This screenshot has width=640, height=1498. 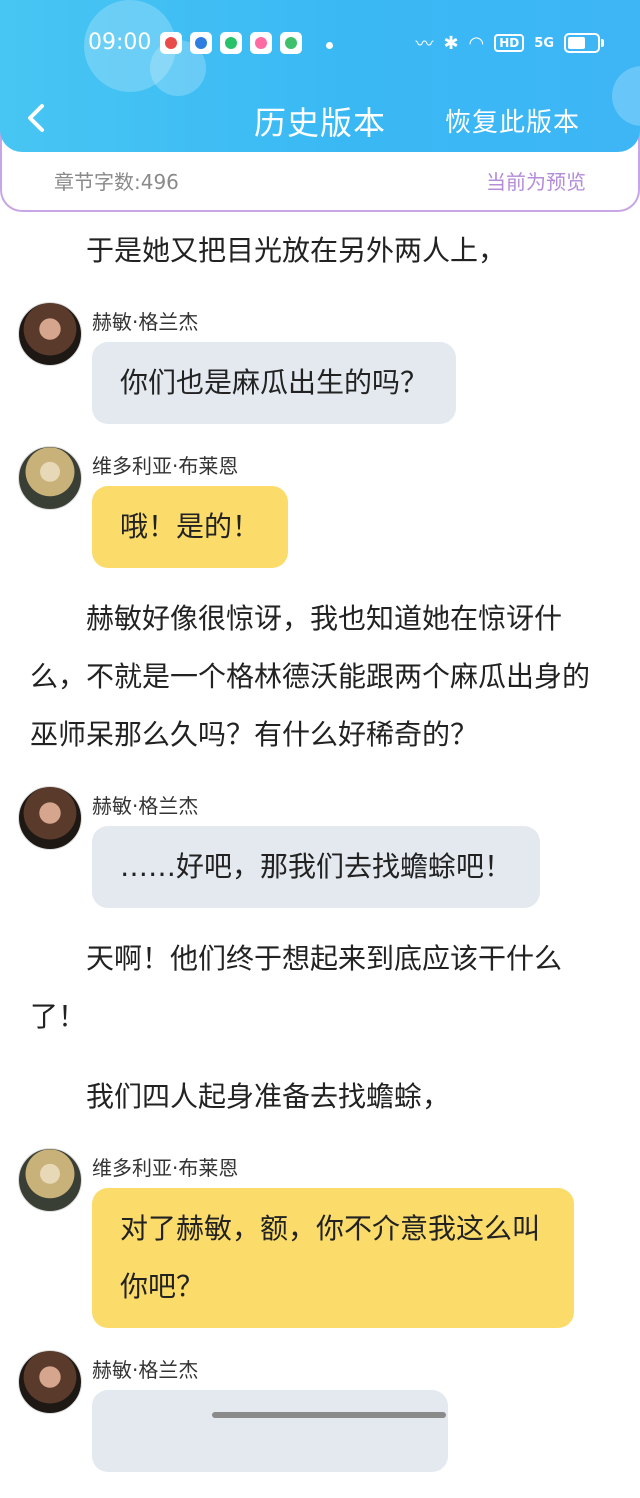 I want to click on nav-bar: 历史版本 恢复此版本, so click(x=320, y=120).